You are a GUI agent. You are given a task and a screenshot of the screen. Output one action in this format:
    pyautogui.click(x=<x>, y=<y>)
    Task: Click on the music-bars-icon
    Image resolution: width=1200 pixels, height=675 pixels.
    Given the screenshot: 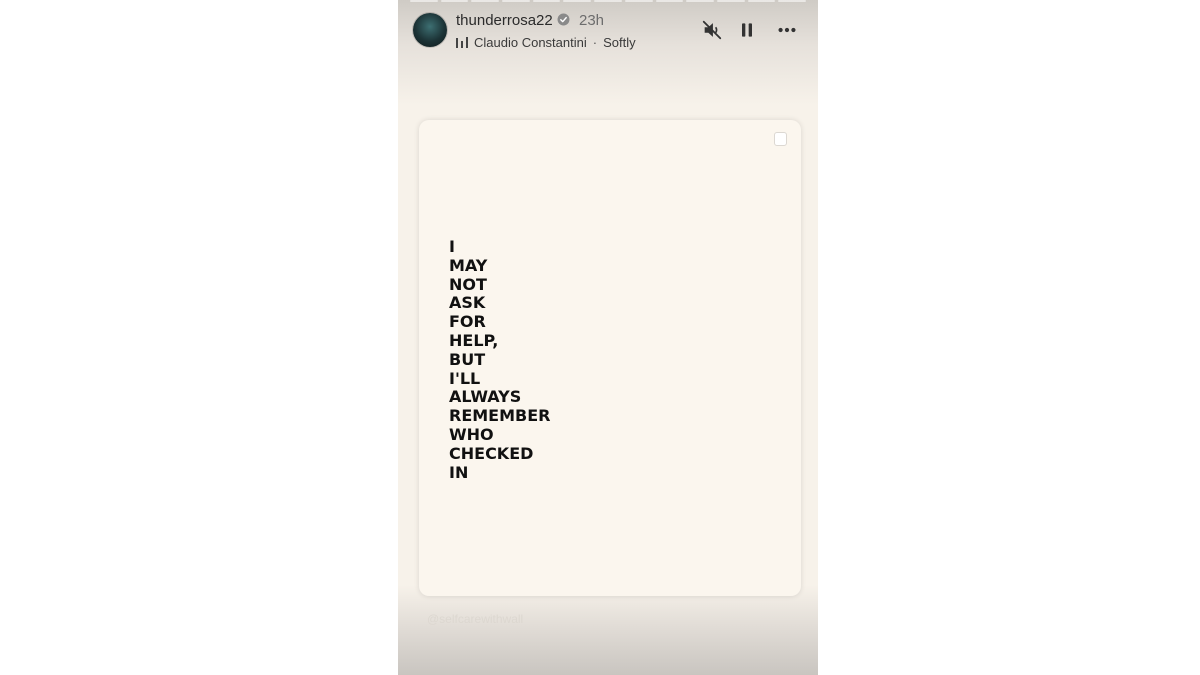 What is the action you would take?
    pyautogui.click(x=462, y=42)
    